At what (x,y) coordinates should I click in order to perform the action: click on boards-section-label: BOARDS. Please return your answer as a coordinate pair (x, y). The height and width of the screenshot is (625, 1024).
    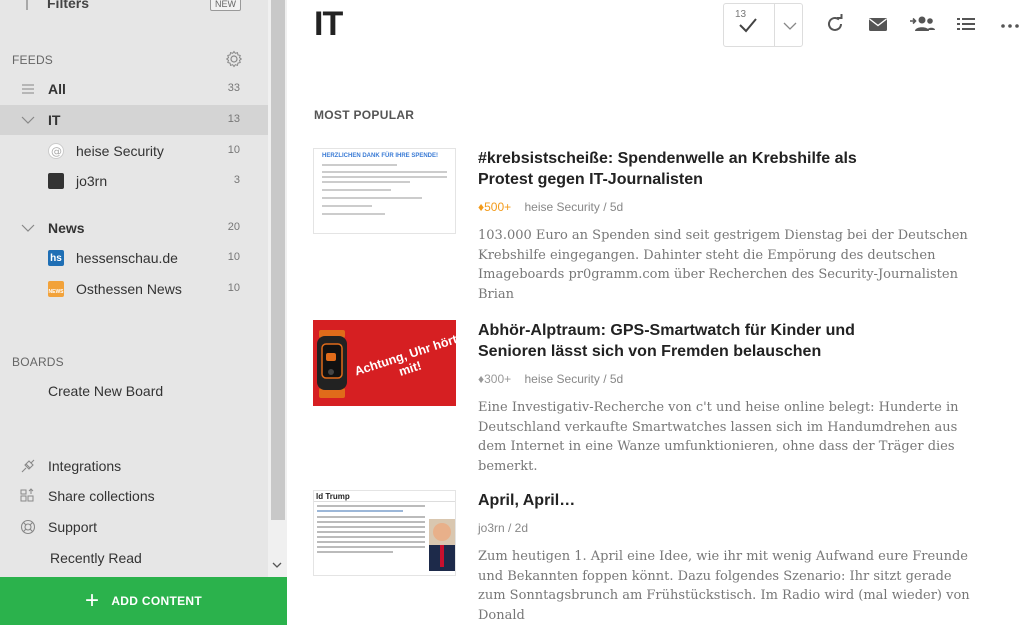
    Looking at the image, I should click on (38, 362).